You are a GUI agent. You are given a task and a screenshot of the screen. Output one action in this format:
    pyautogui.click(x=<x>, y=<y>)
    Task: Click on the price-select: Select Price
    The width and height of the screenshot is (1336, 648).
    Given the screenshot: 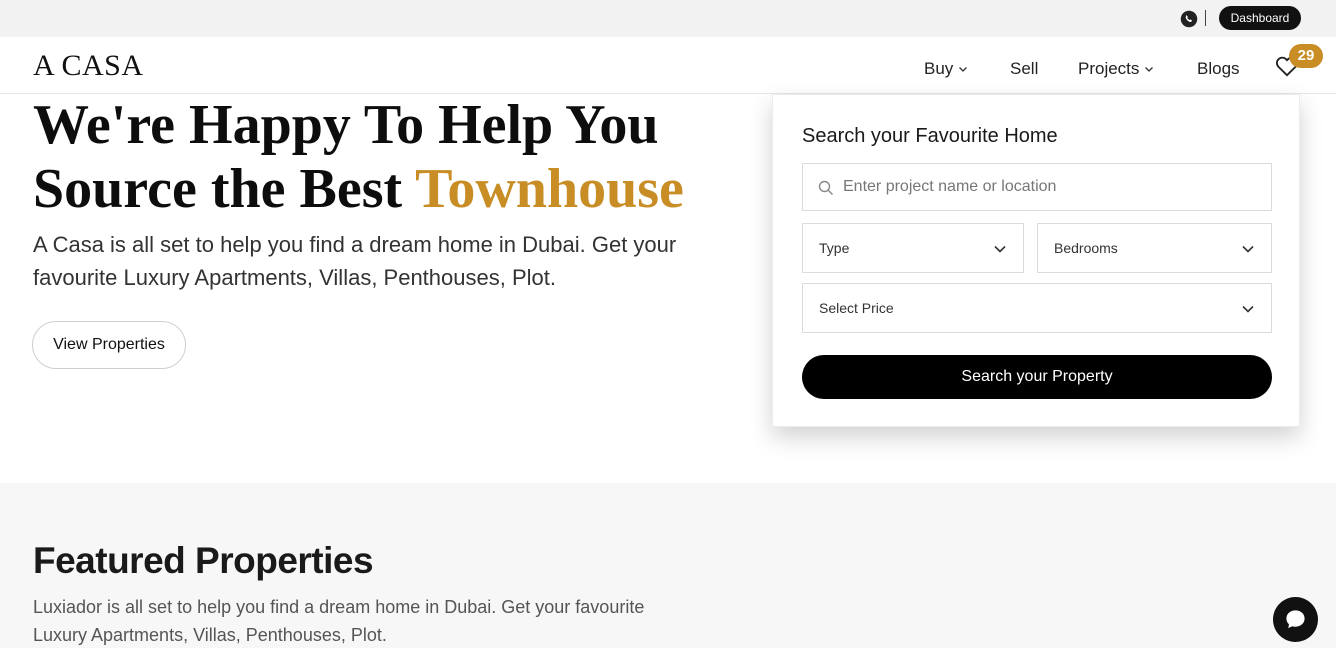 What is the action you would take?
    pyautogui.click(x=1037, y=308)
    